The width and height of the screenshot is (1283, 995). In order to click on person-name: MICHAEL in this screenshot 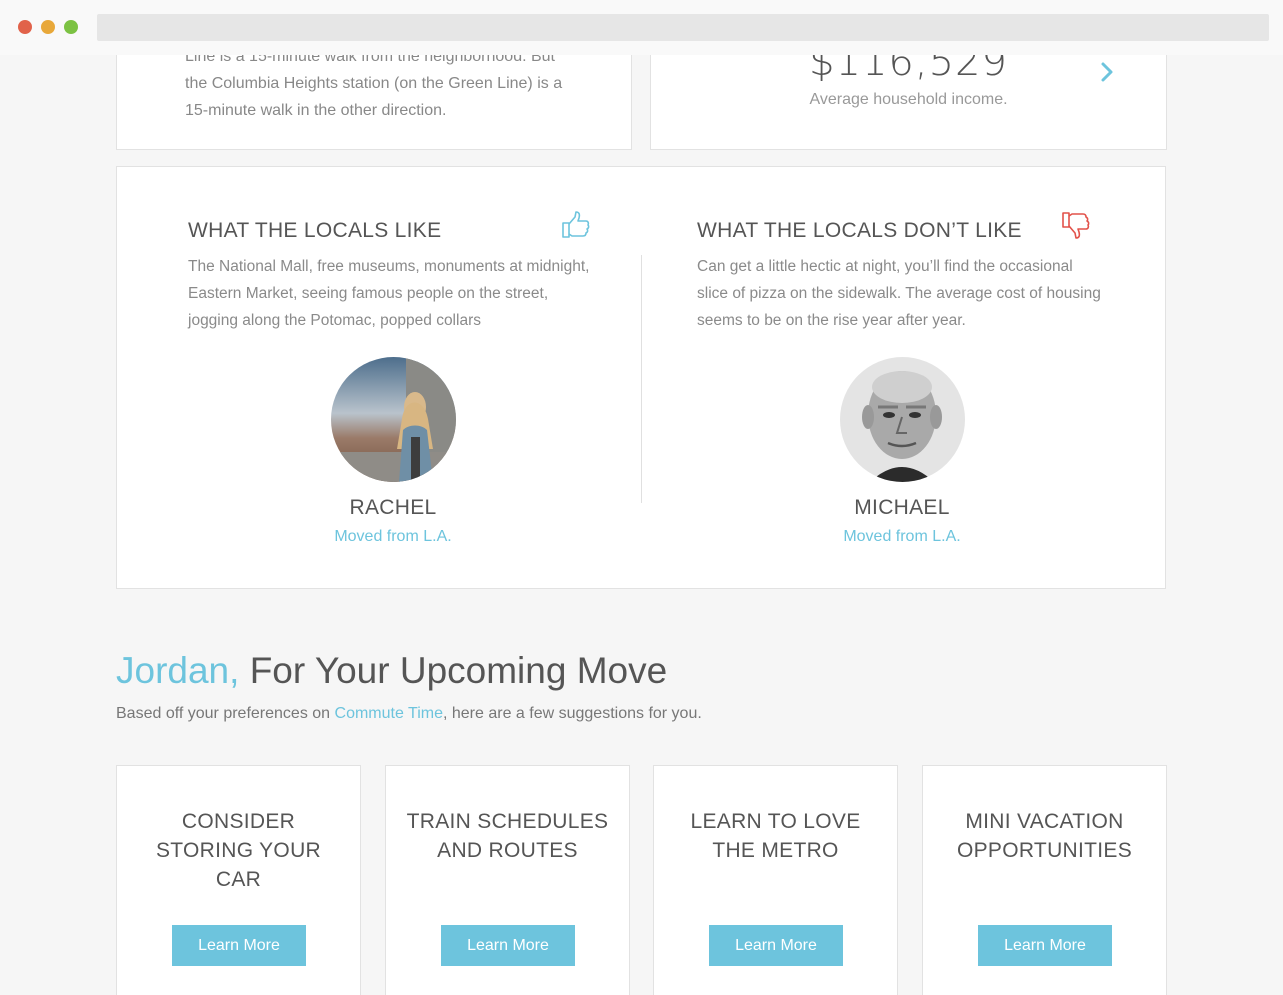, I will do `click(902, 507)`.